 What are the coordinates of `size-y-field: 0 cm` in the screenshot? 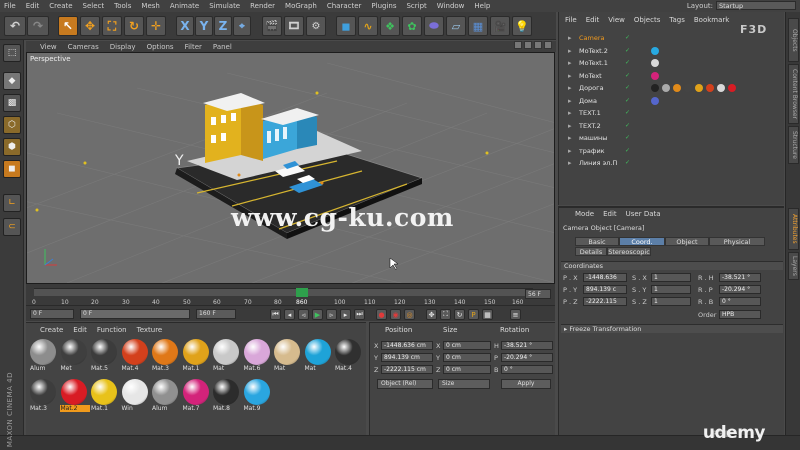 It's located at (467, 357).